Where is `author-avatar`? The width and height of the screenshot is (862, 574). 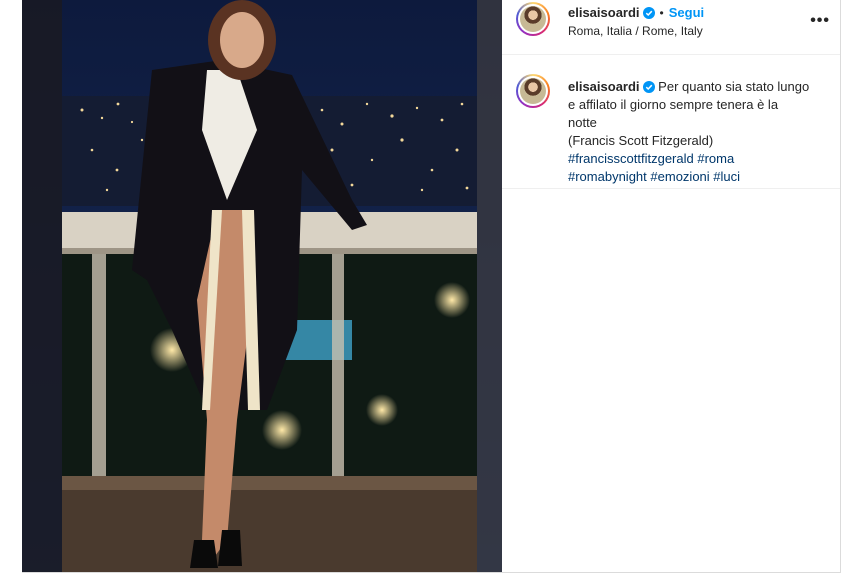
author-avatar is located at coordinates (533, 19).